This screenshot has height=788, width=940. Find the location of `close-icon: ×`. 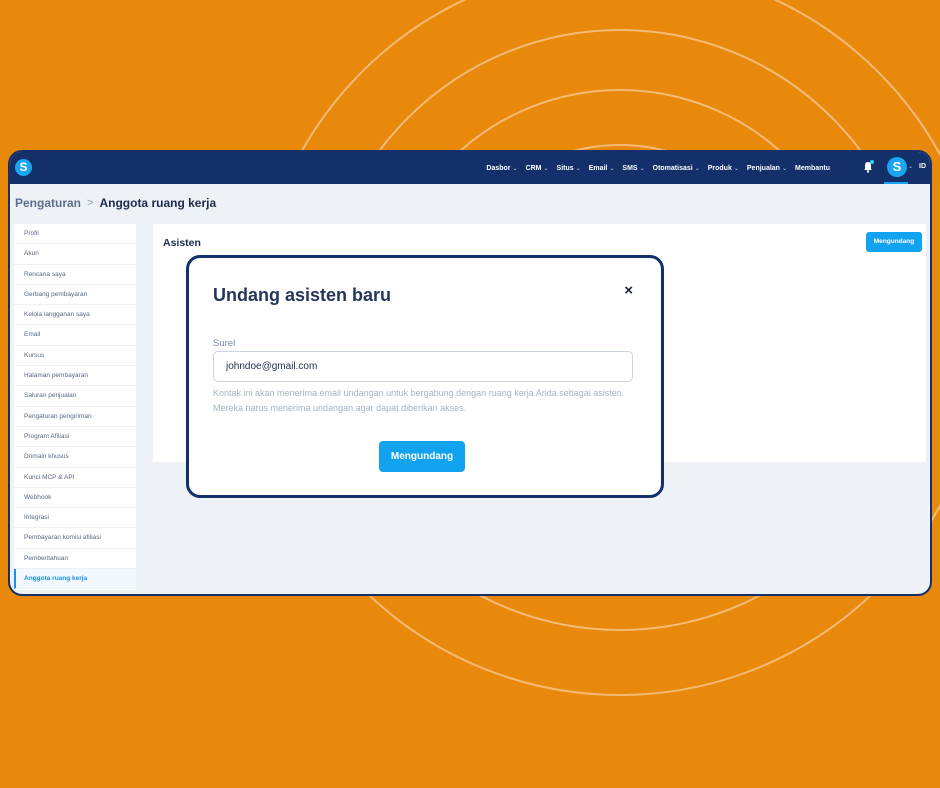

close-icon: × is located at coordinates (628, 290).